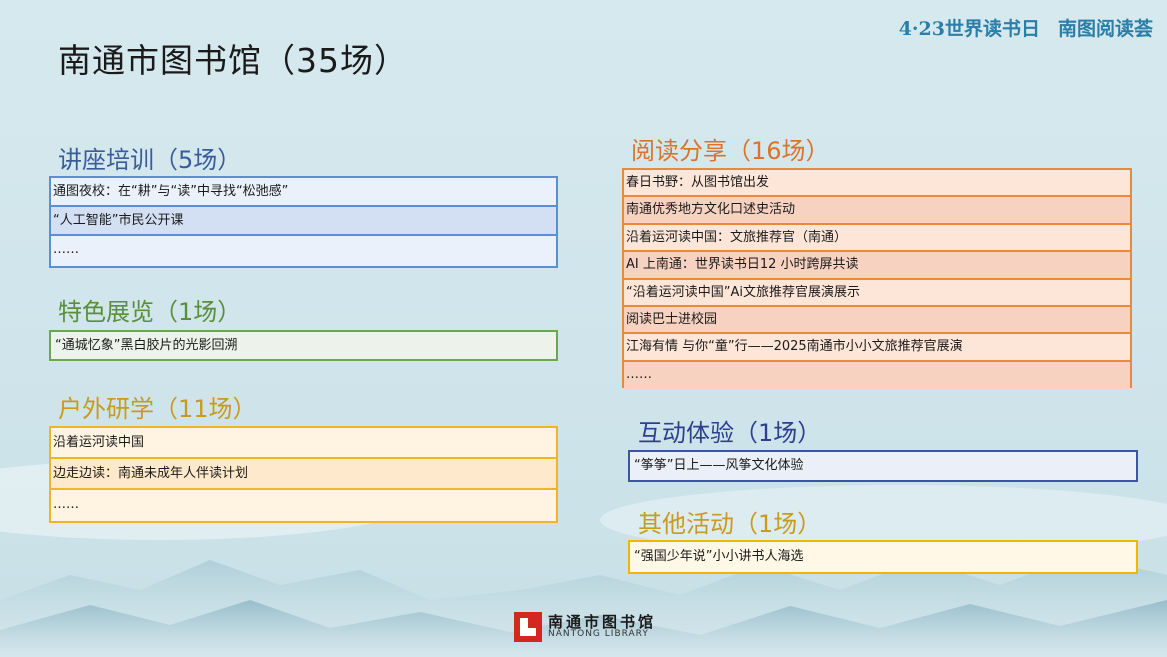 The width and height of the screenshot is (1167, 657). What do you see at coordinates (150, 160) in the screenshot?
I see `section-title-lectures: 讲座培训（5场）` at bounding box center [150, 160].